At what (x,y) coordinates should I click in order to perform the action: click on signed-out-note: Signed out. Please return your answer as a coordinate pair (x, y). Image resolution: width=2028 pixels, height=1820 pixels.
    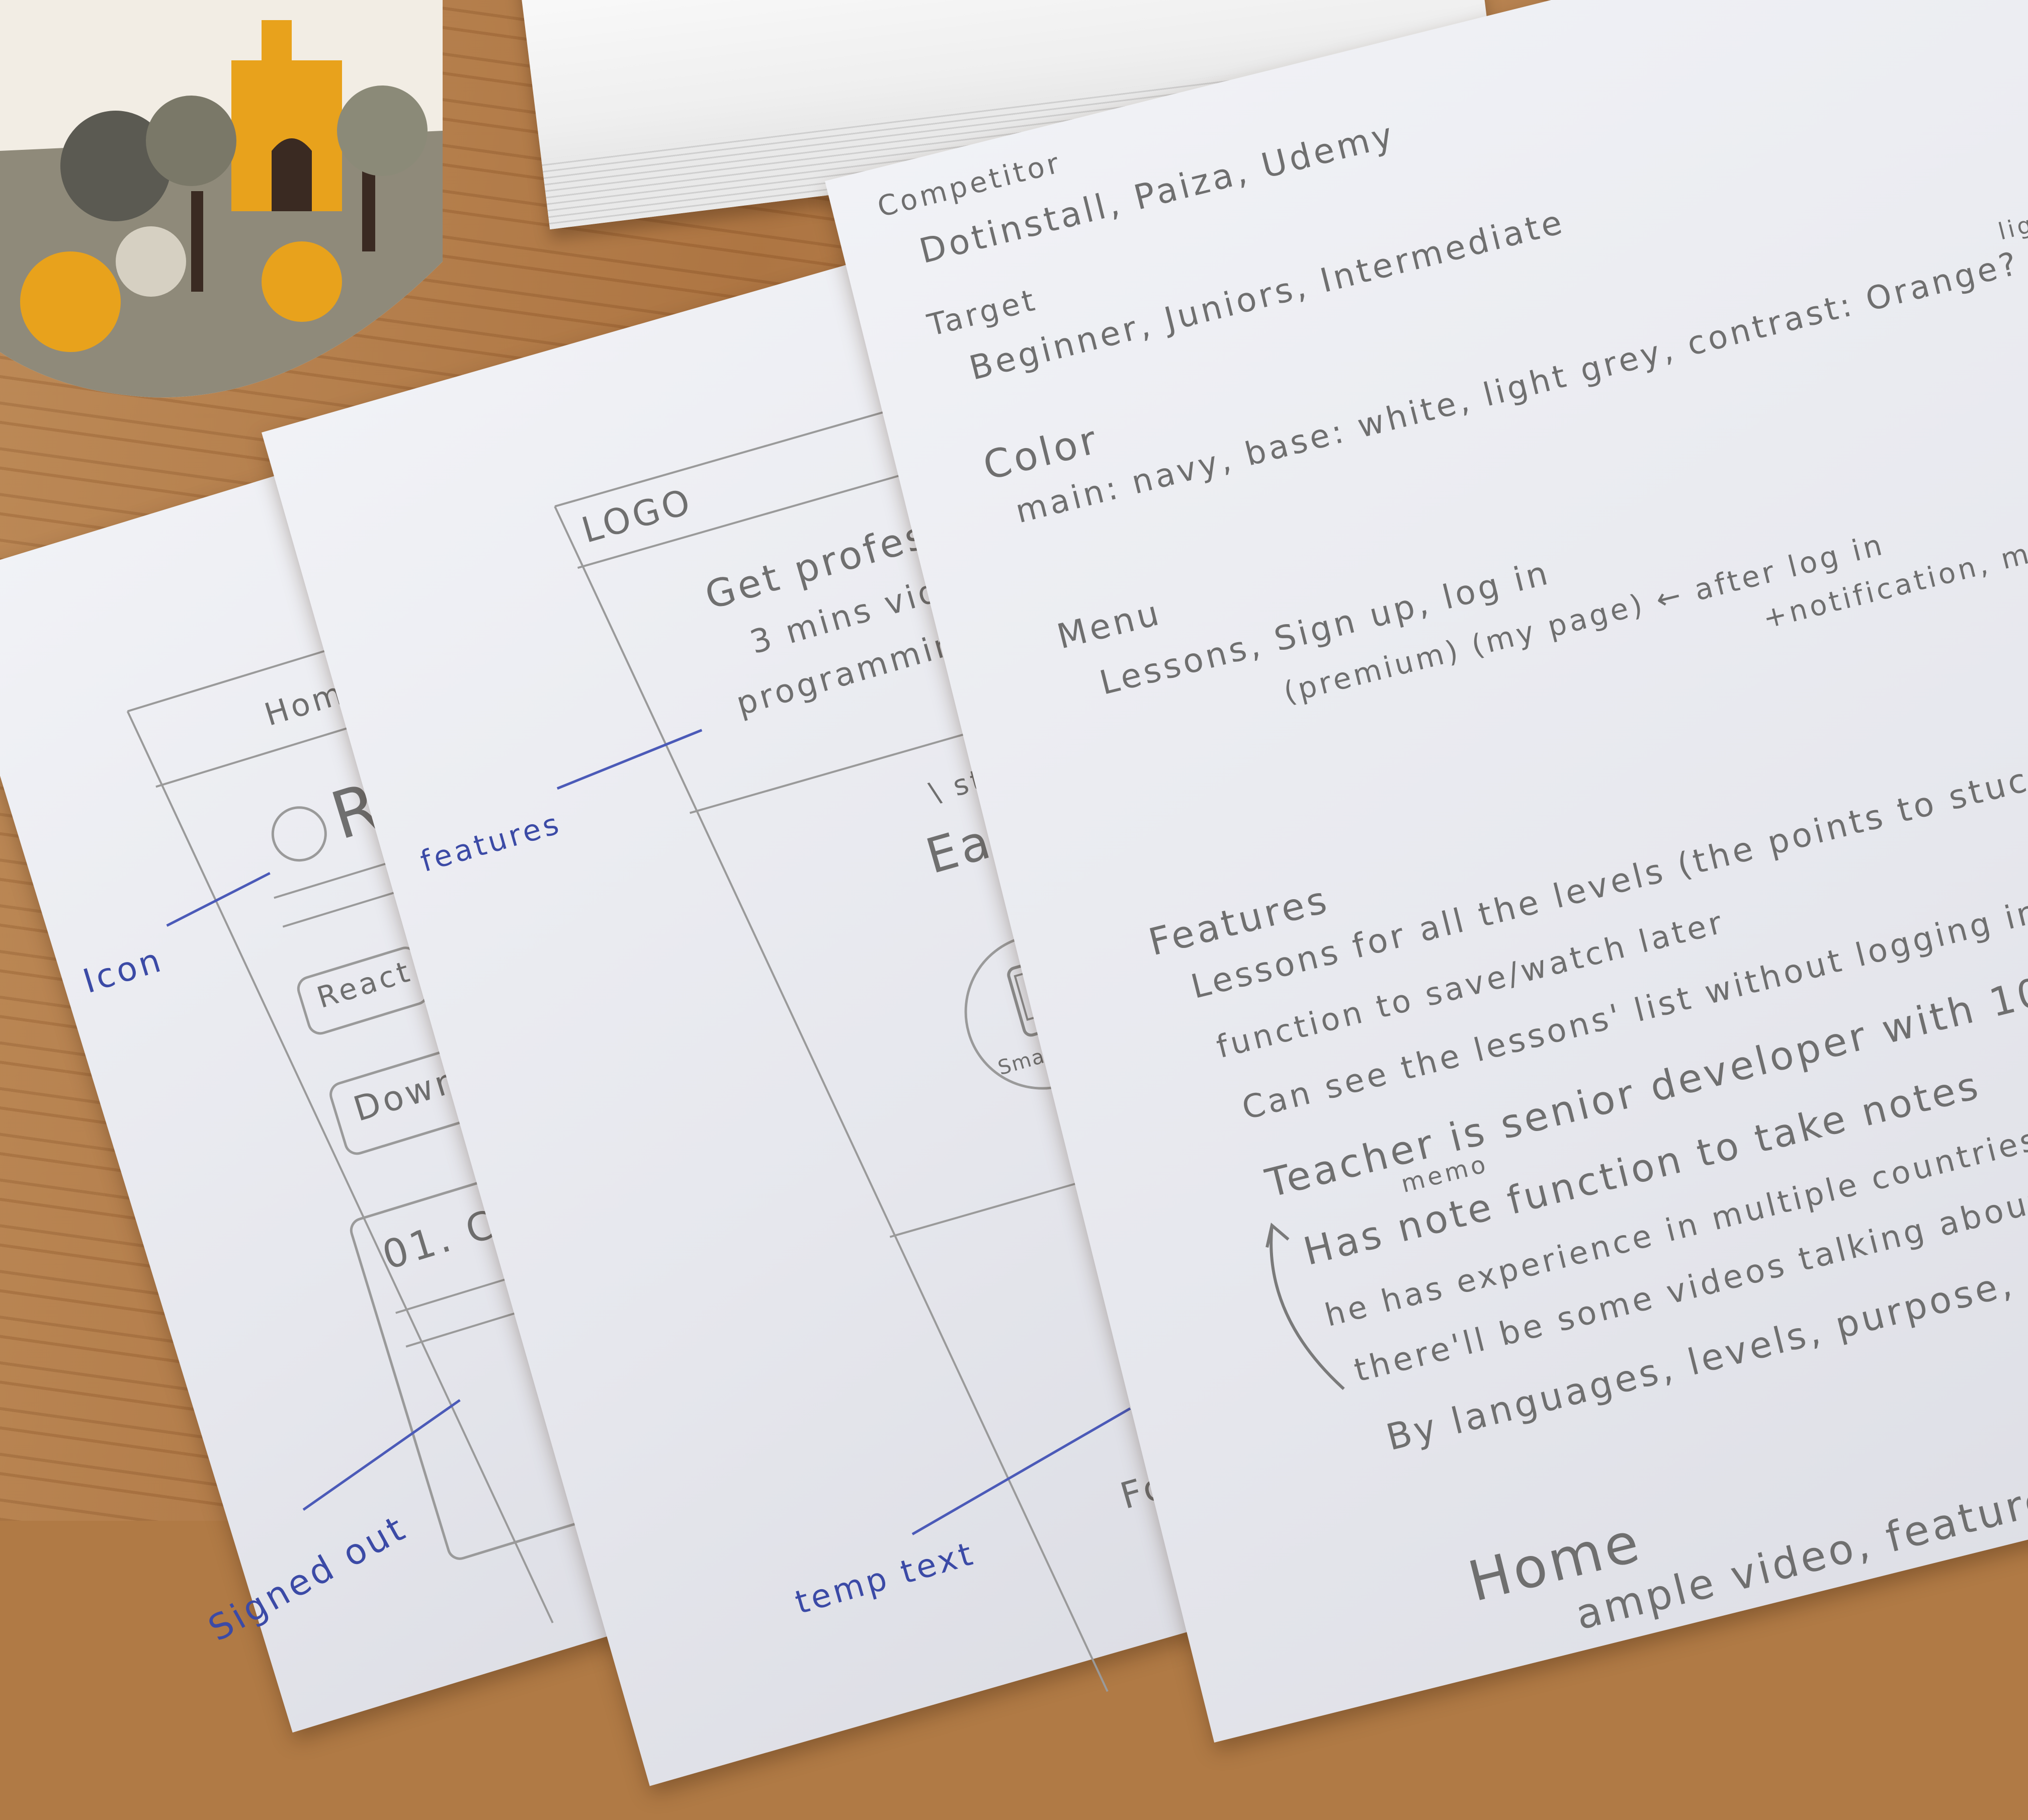
    Looking at the image, I should click on (307, 1578).